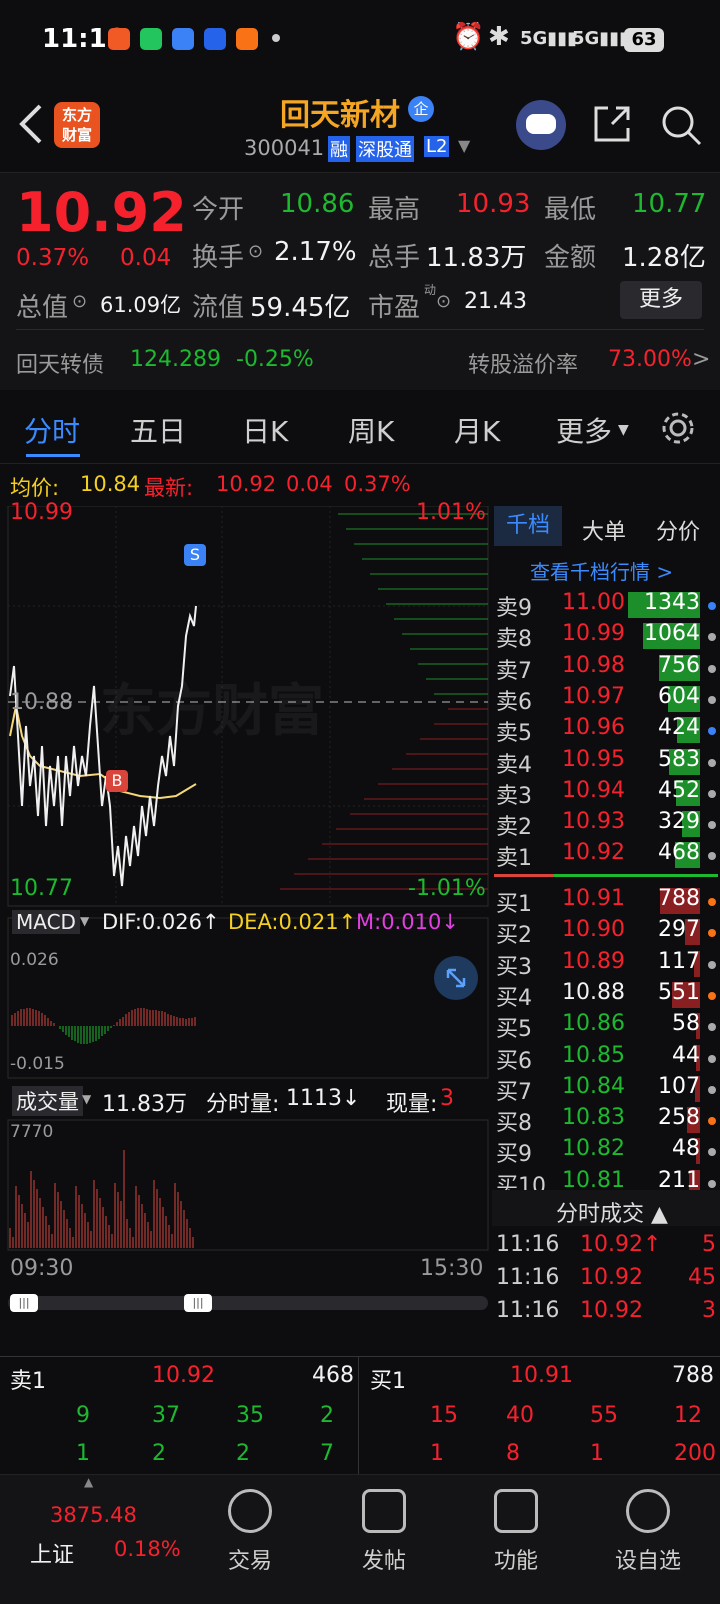 Image resolution: width=720 pixels, height=1604 pixels. What do you see at coordinates (612, 124) in the screenshot?
I see `share-icon` at bounding box center [612, 124].